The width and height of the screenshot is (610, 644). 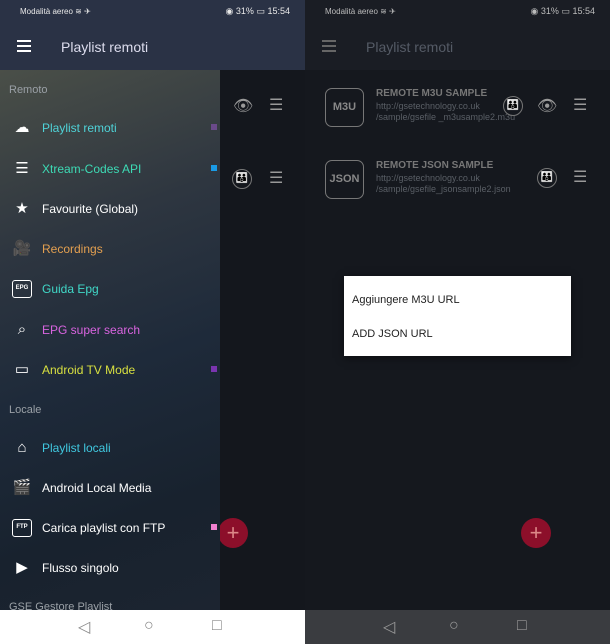 What do you see at coordinates (344, 179) in the screenshot?
I see `json-logo: JSON` at bounding box center [344, 179].